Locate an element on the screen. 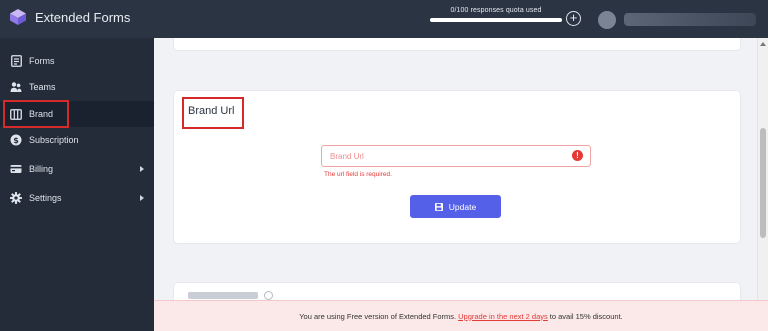  next-card-title-blurred is located at coordinates (223, 295).